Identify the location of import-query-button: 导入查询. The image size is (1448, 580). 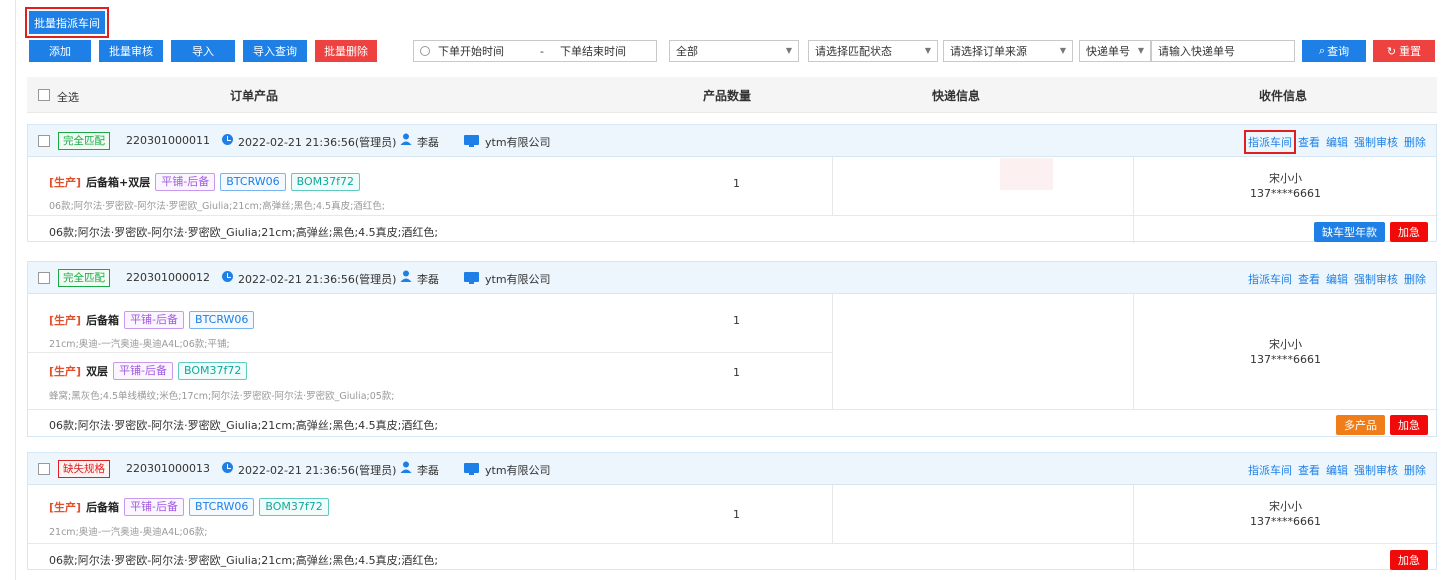
(275, 51).